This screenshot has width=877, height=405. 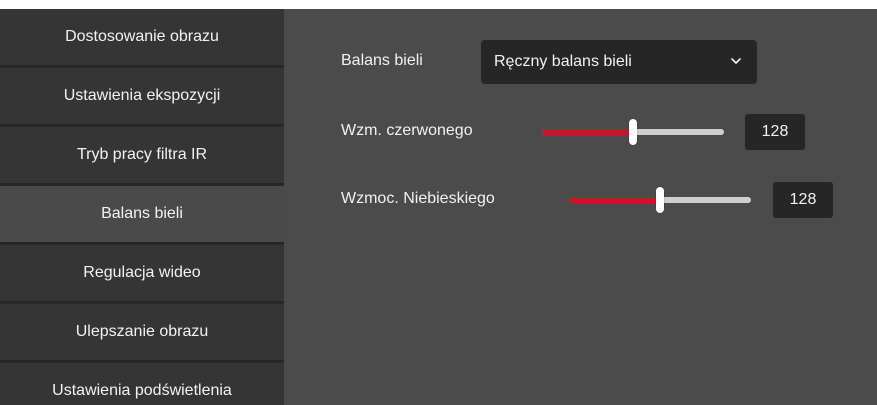 I want to click on sidebar-item-ir-filter-mode: Tryb pracy filtra IR, so click(x=142, y=156).